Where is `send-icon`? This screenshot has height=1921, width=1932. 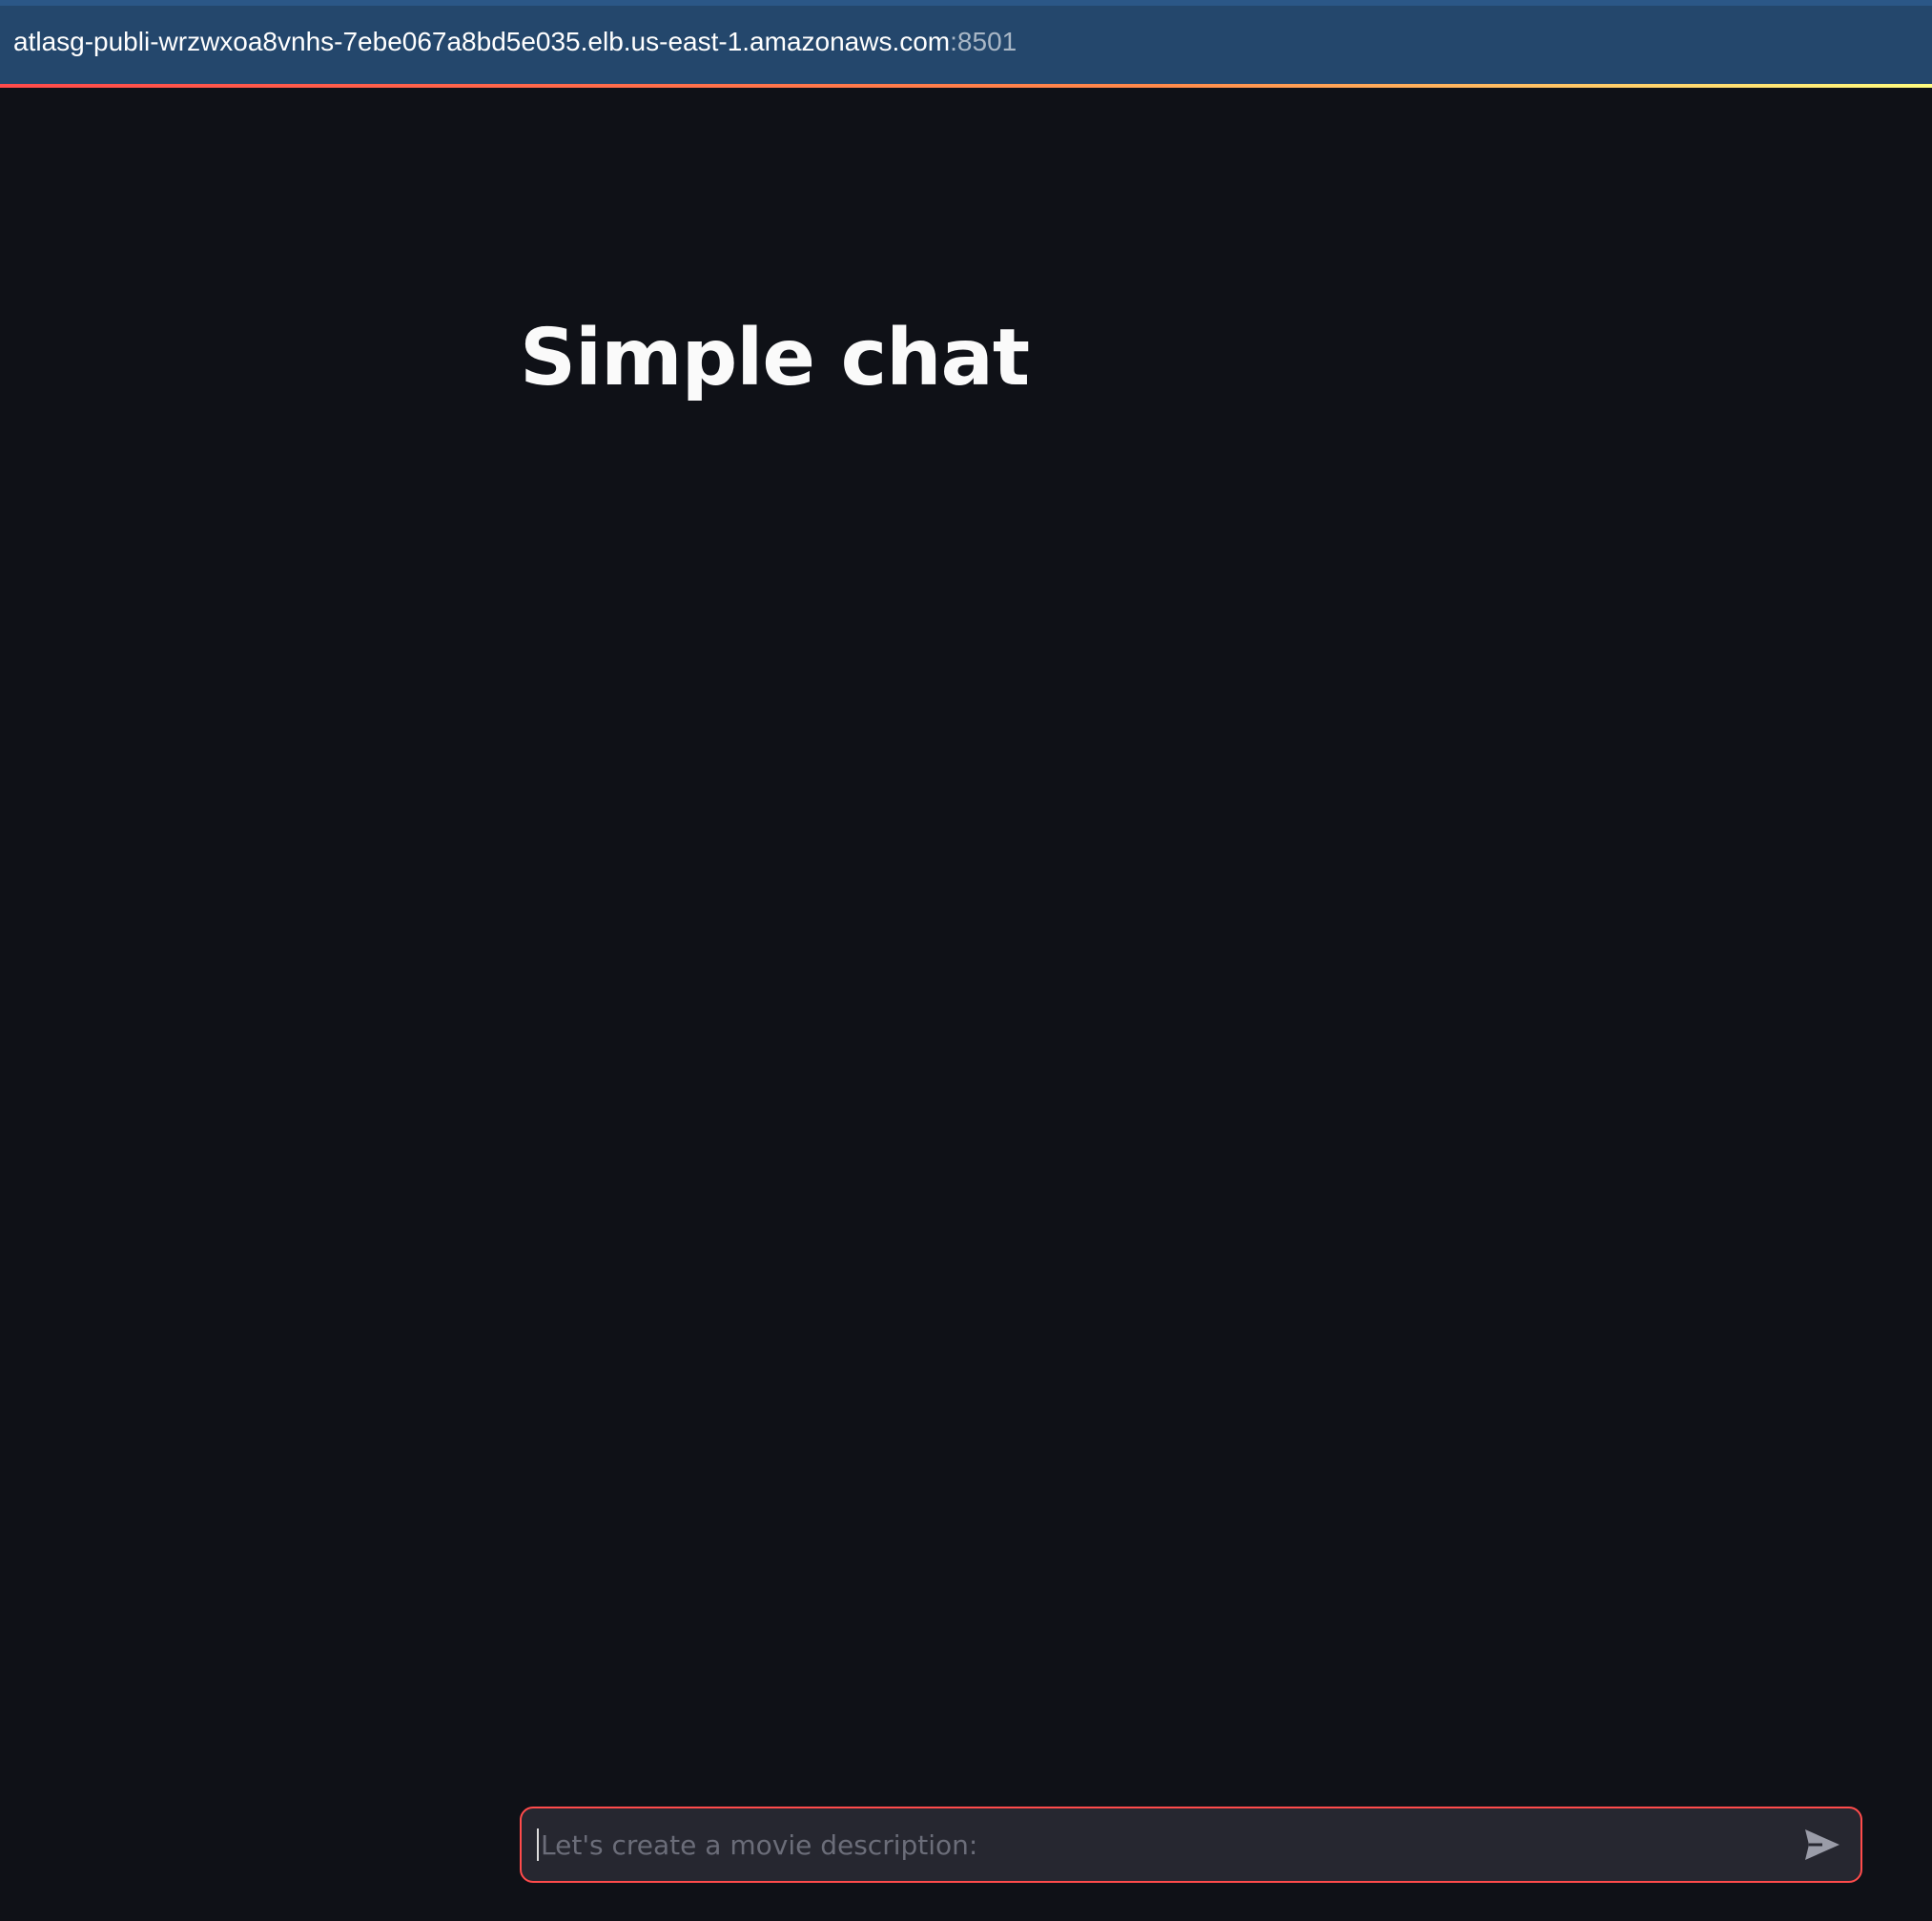 send-icon is located at coordinates (1822, 1844).